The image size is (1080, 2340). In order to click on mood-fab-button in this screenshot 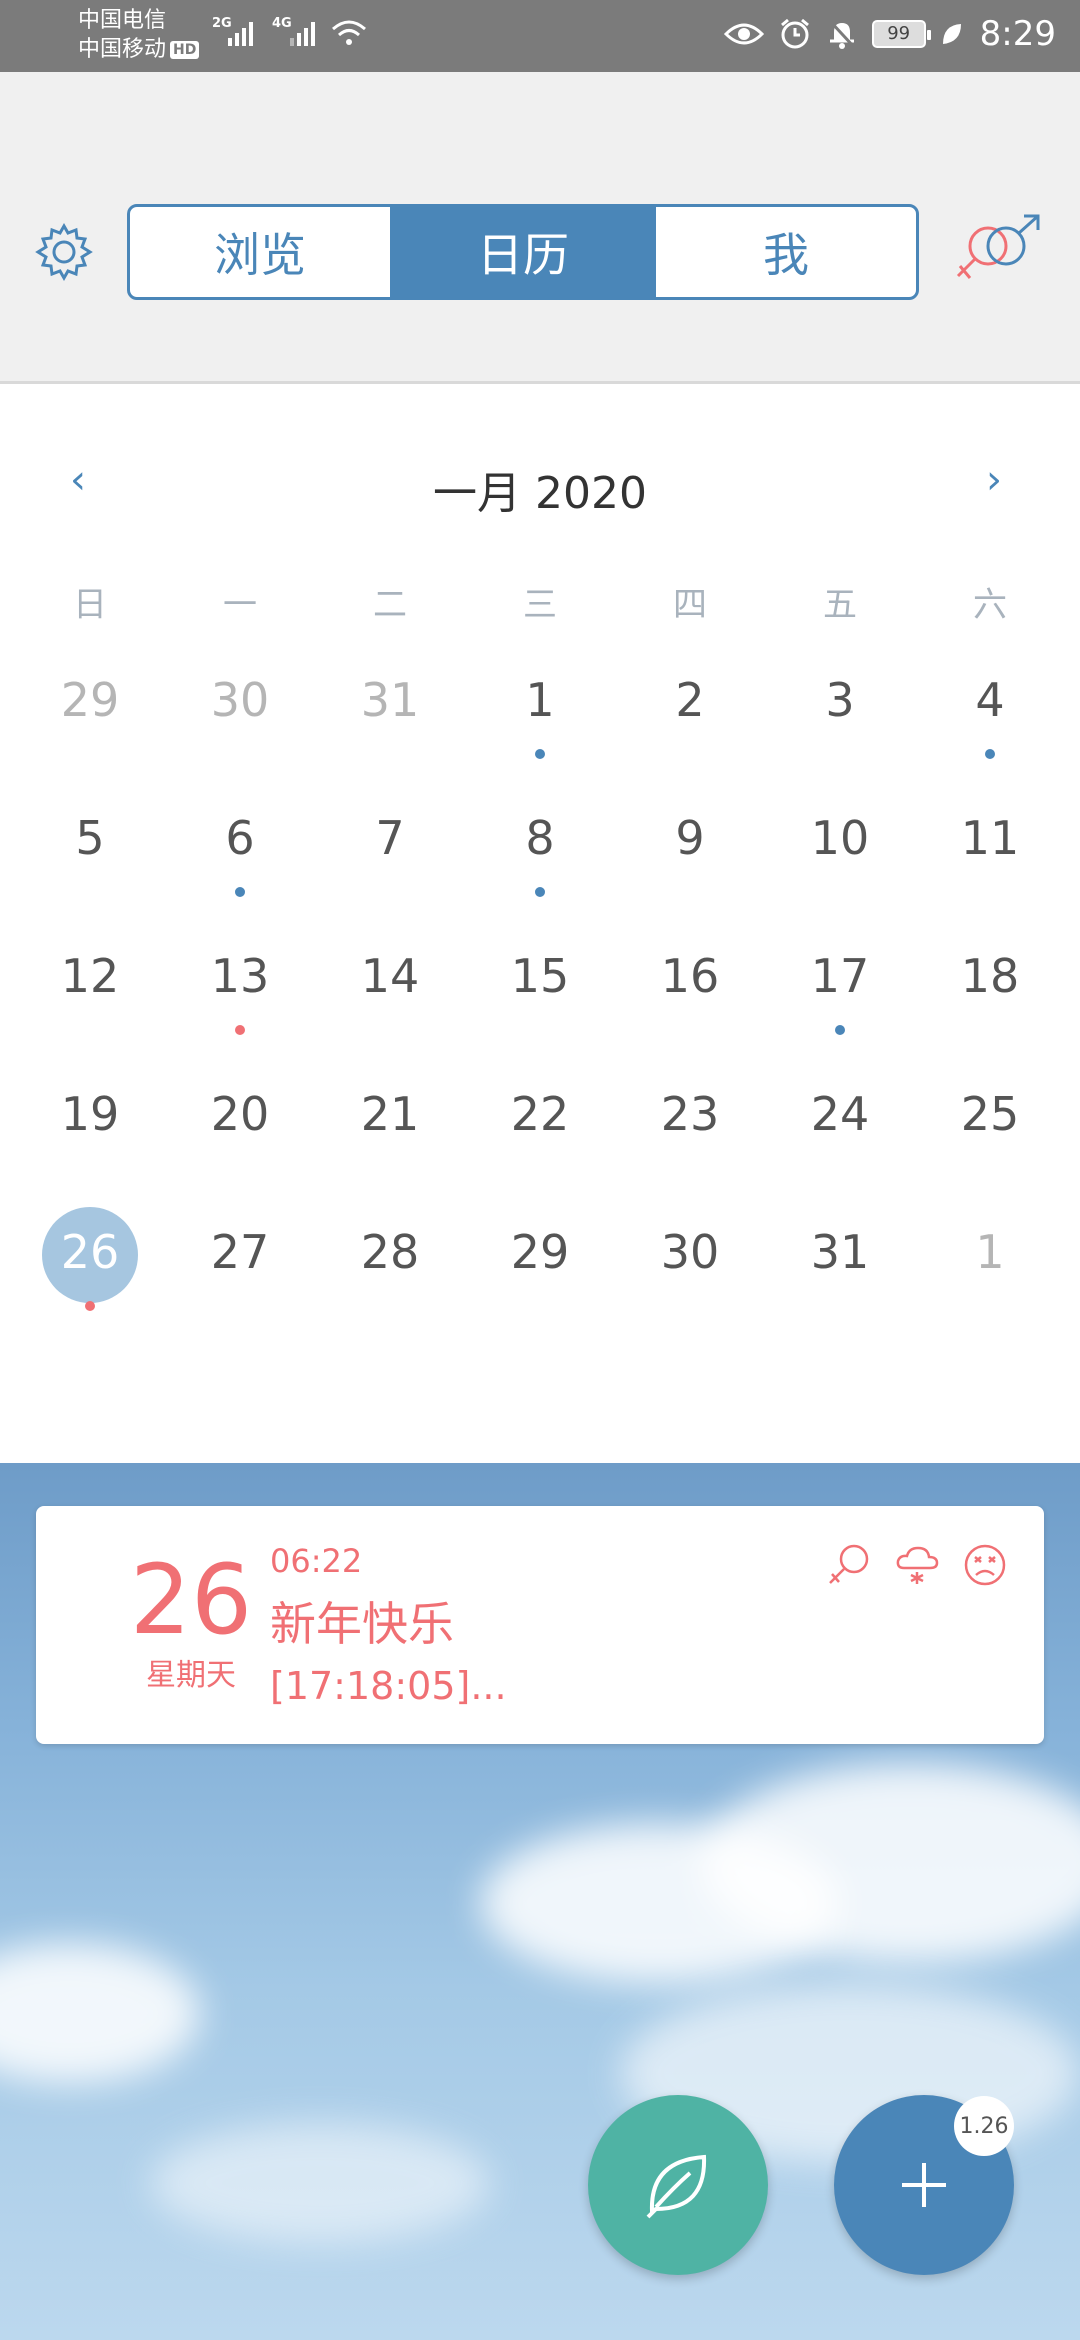, I will do `click(678, 2185)`.